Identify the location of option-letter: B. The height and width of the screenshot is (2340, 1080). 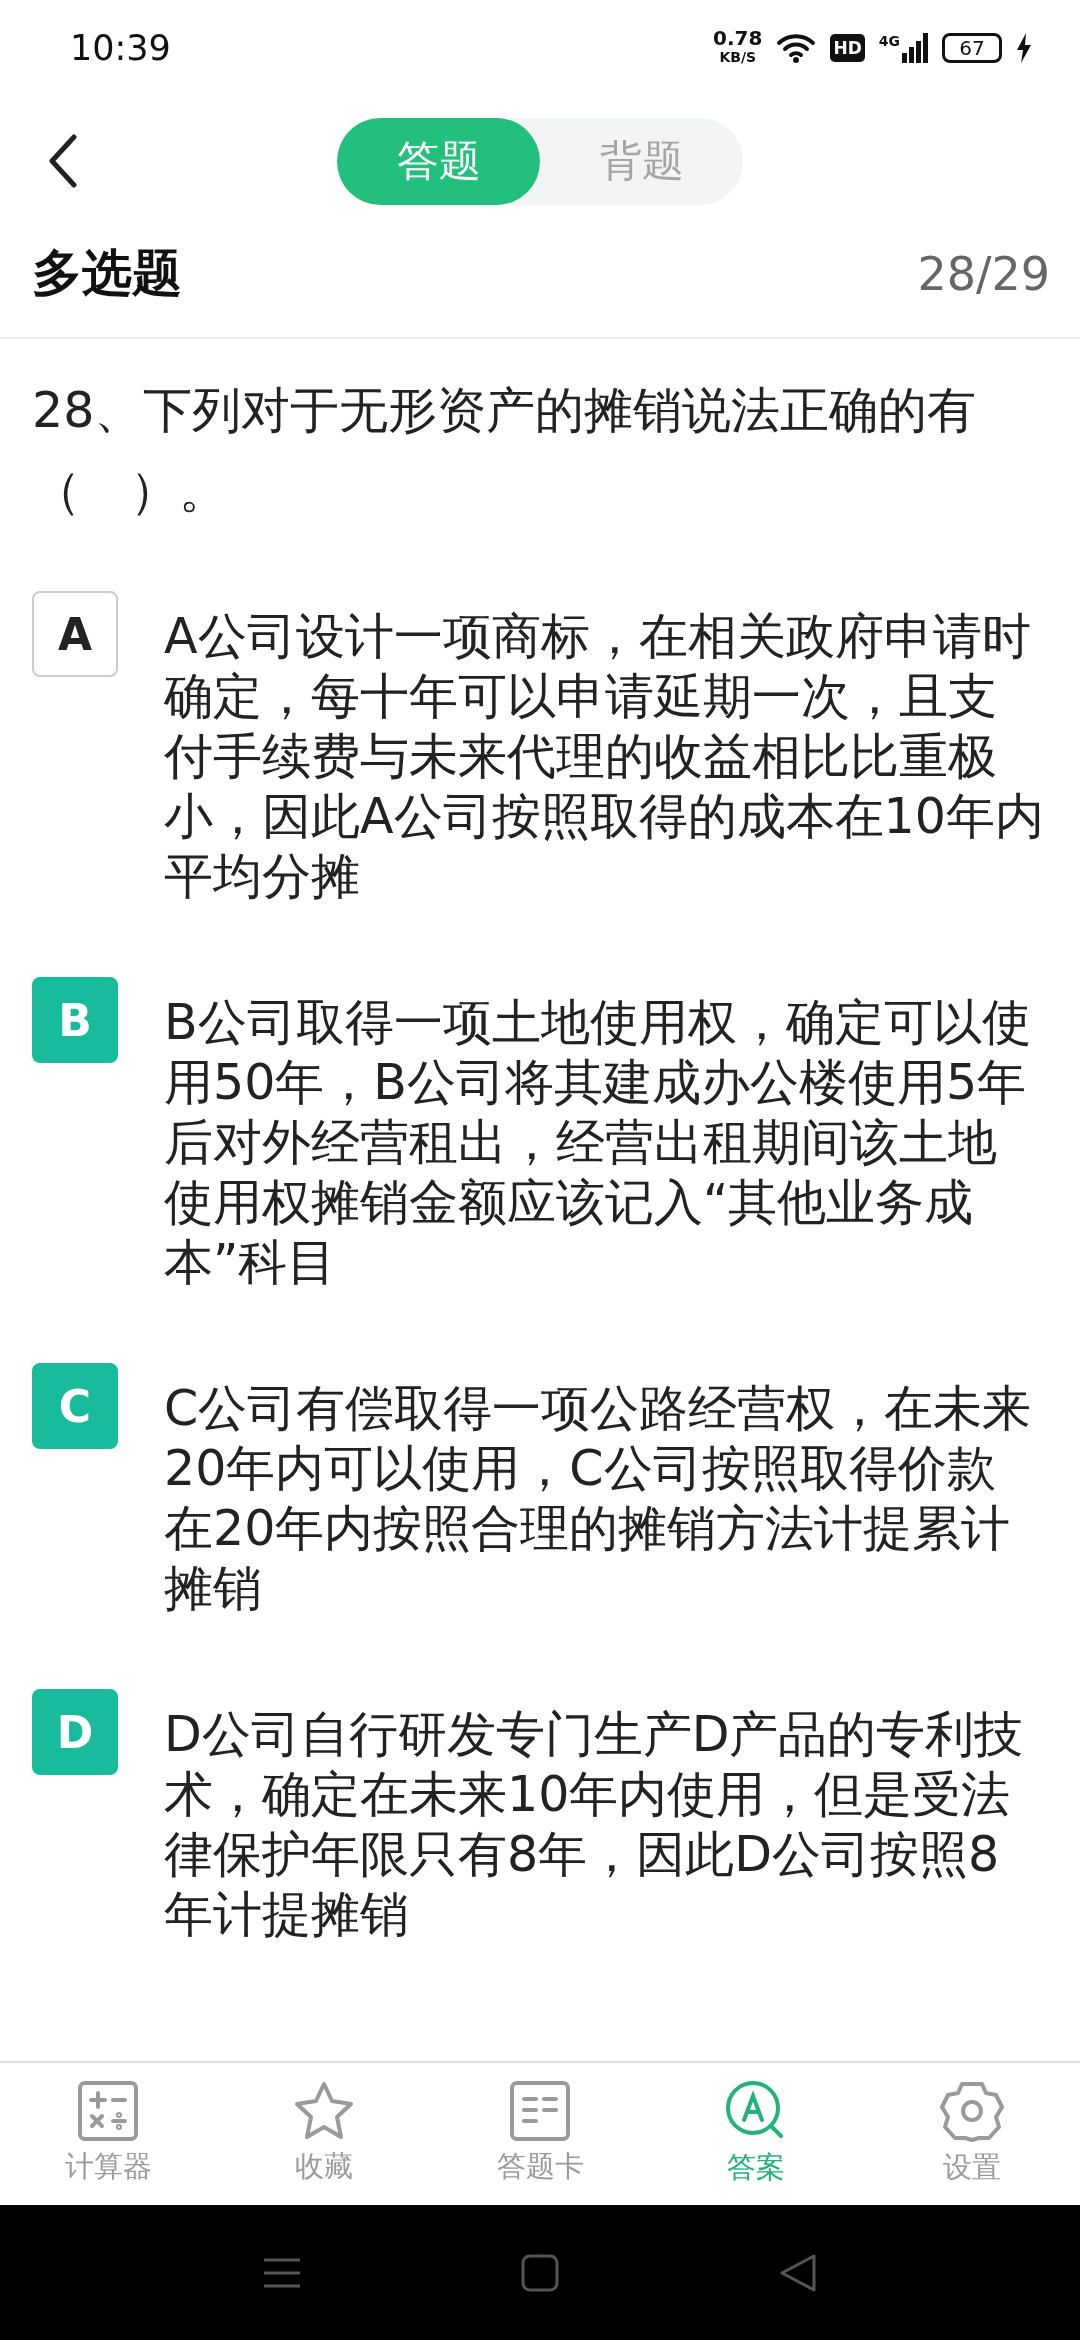
(75, 1020).